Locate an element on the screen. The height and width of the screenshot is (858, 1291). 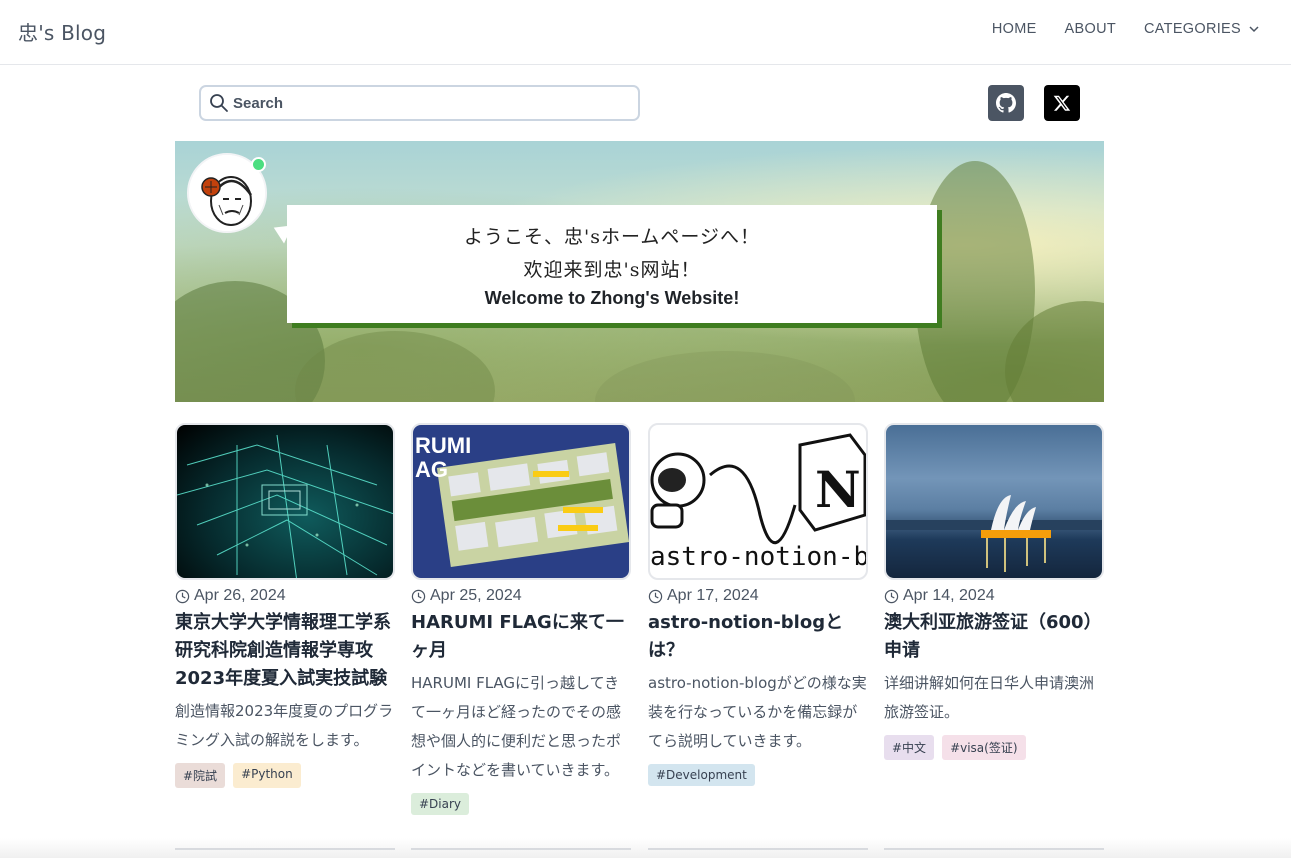
post-title: 澳大利亚旅游签证（600）申请 is located at coordinates (994, 637).